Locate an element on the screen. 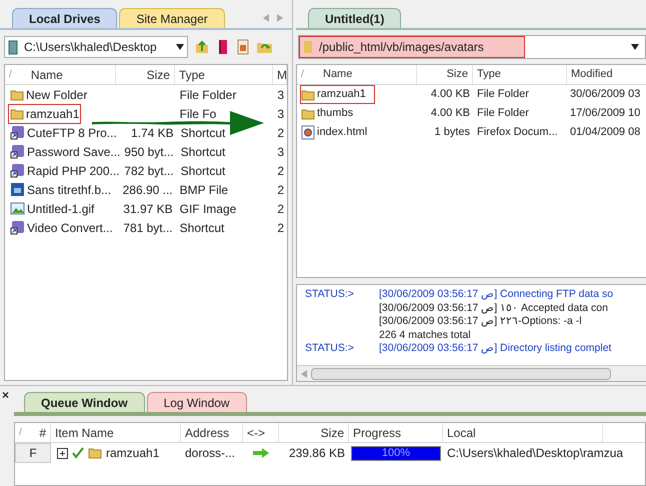 The width and height of the screenshot is (646, 486). horizontal-scrollbar is located at coordinates (471, 373).